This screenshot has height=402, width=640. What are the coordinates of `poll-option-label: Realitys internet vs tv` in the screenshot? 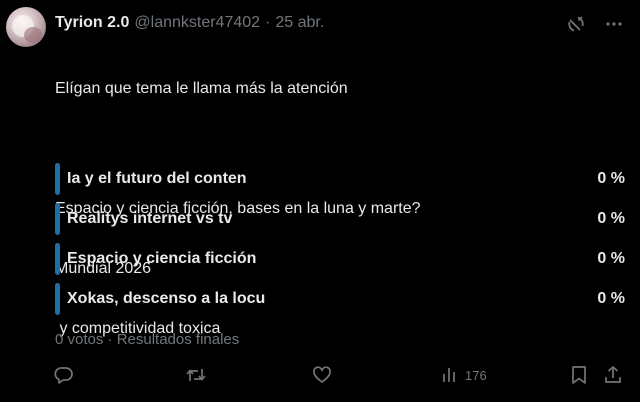 It's located at (150, 218).